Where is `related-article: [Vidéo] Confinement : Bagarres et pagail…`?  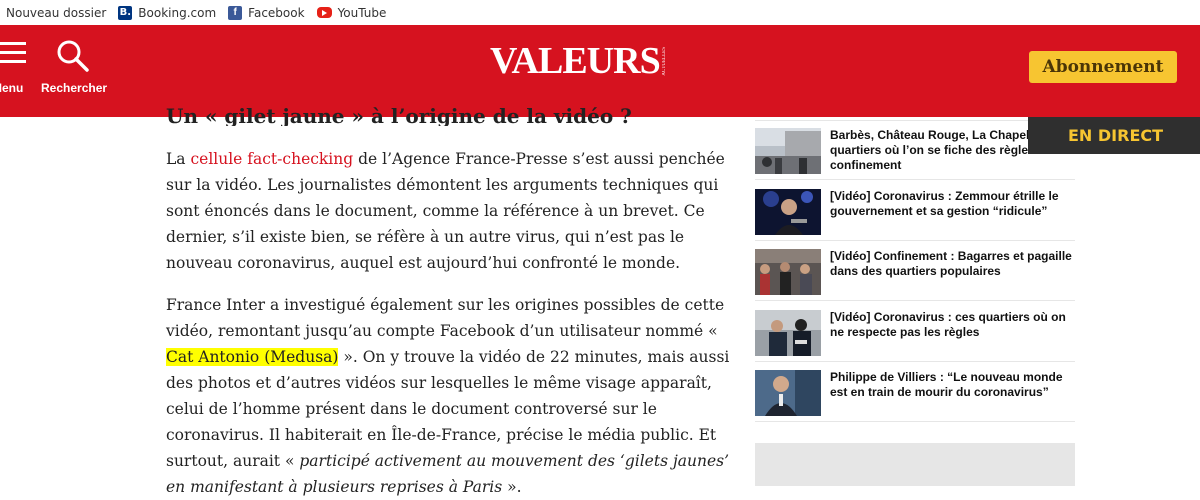 related-article: [Vidéo] Confinement : Bagarres et pagail… is located at coordinates (915, 271).